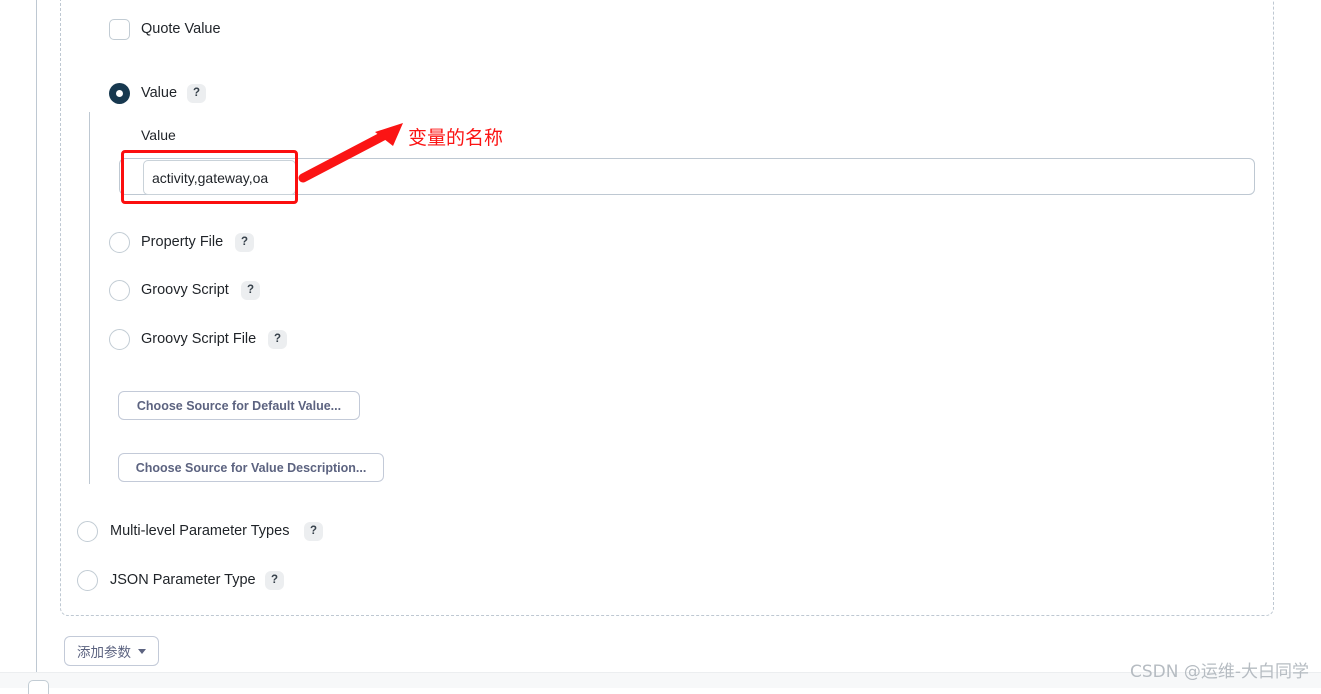 Image resolution: width=1321 pixels, height=694 pixels. What do you see at coordinates (89, 298) in the screenshot?
I see `value-section-indent-rail` at bounding box center [89, 298].